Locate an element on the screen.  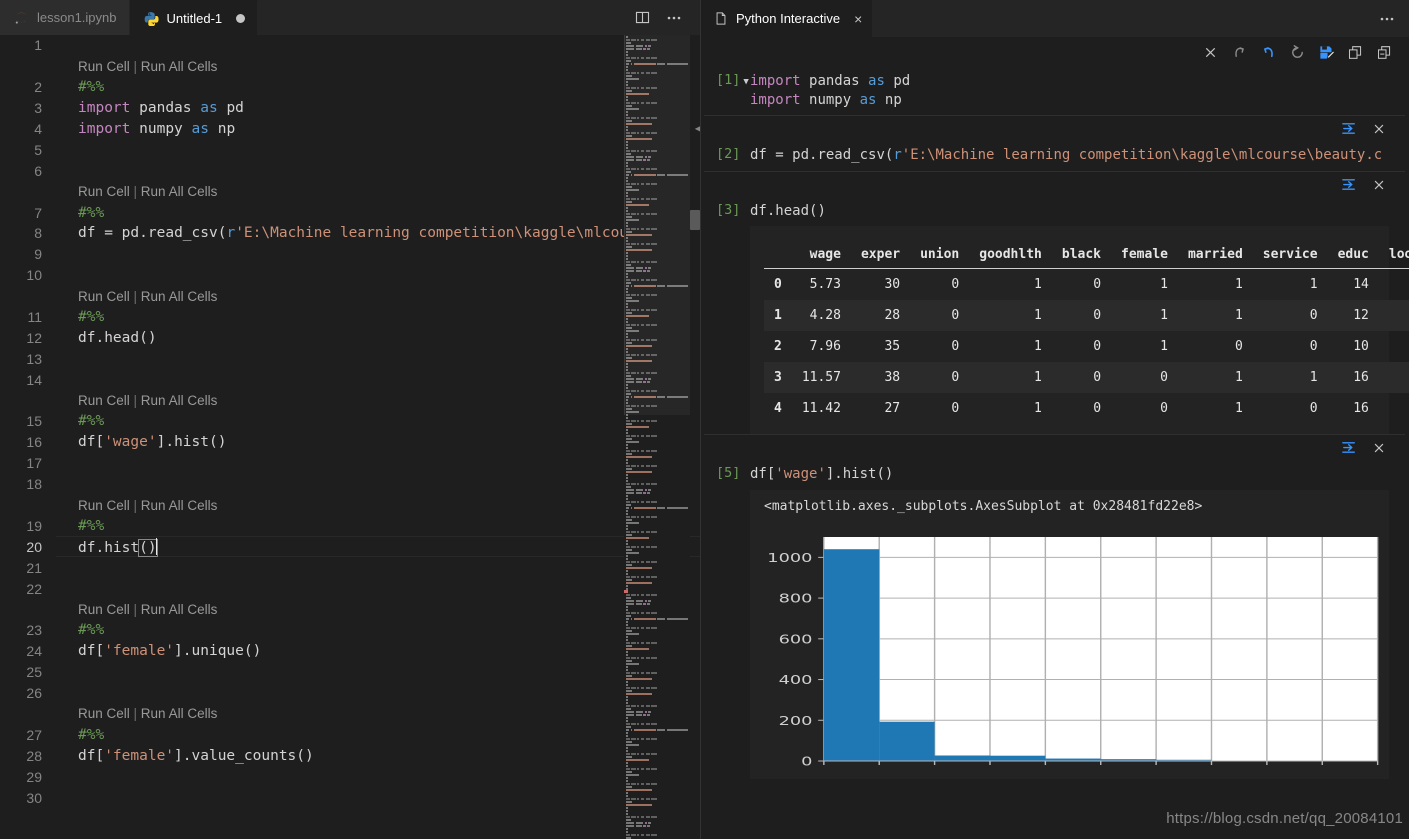
close-icon: × is located at coordinates (858, 19).